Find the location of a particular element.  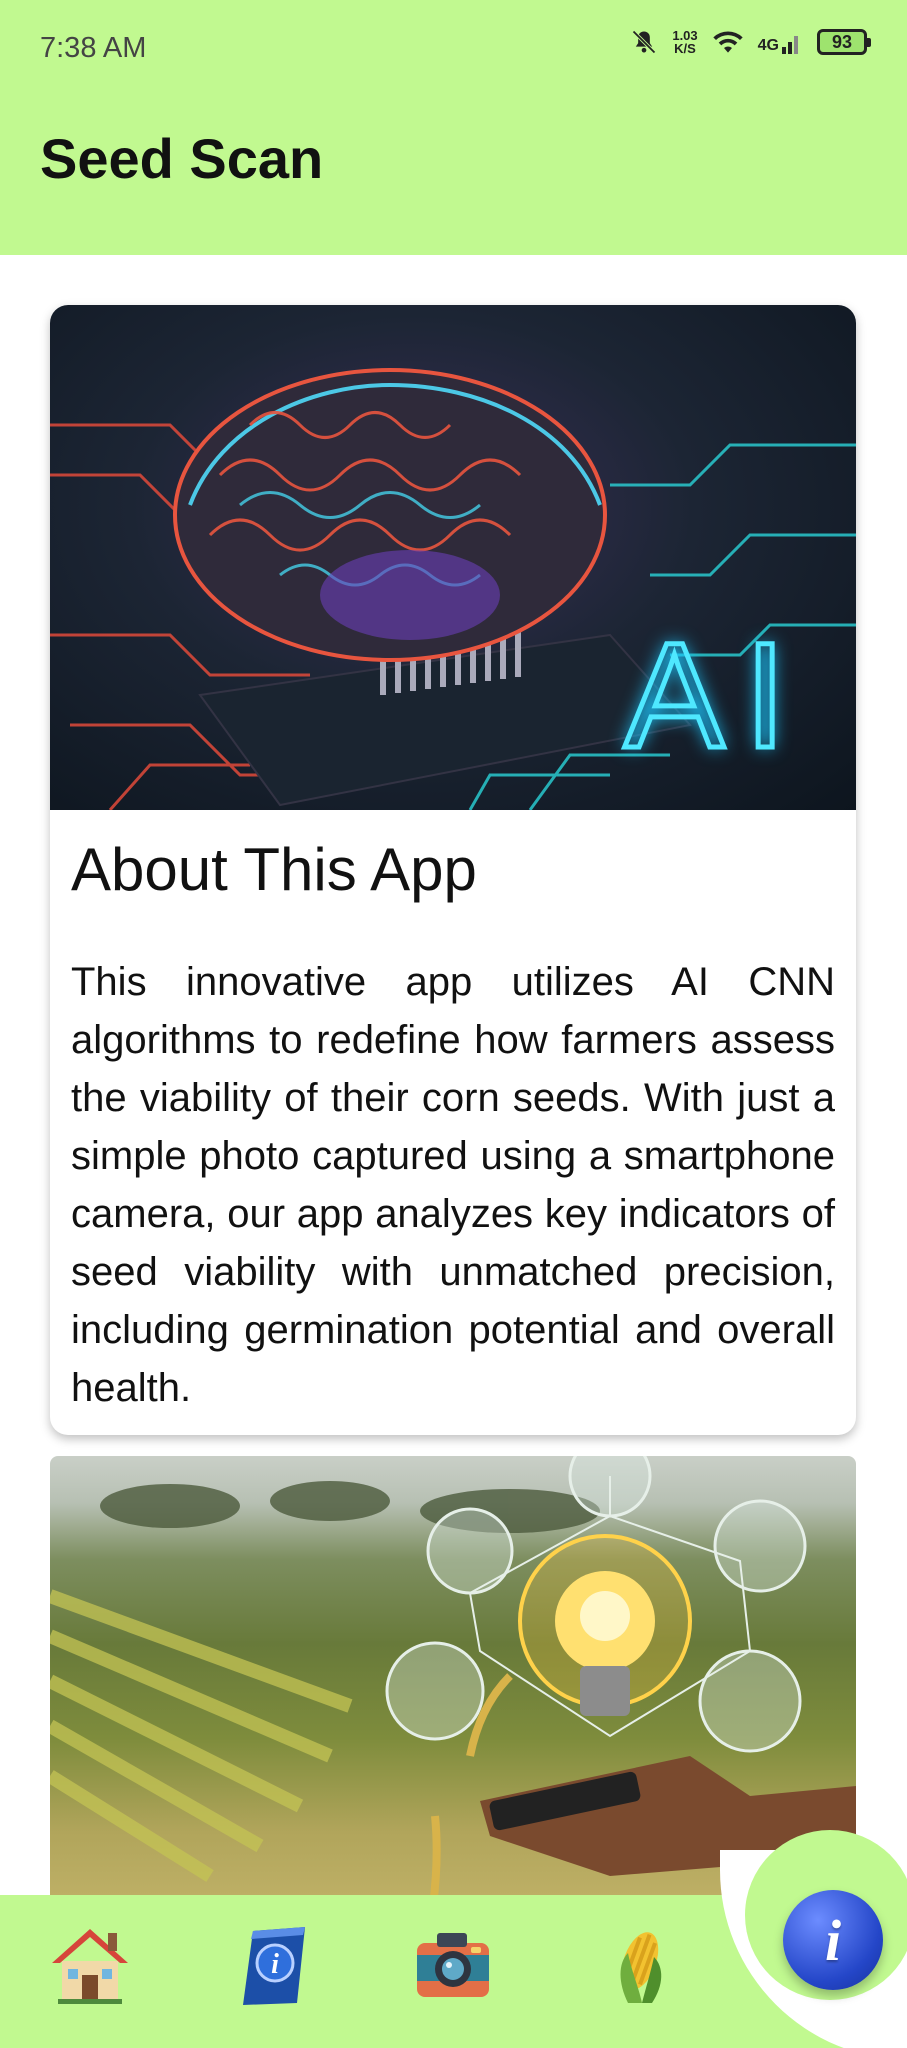

nav-guide: i is located at coordinates (273, 1965).